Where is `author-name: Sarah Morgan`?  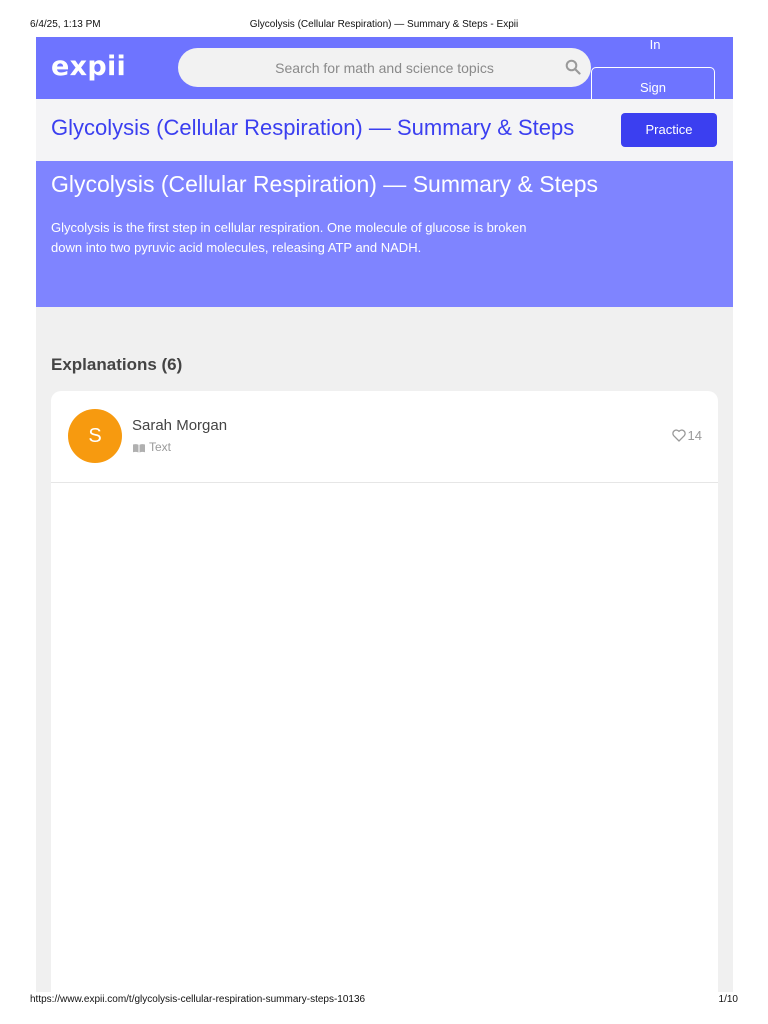 author-name: Sarah Morgan is located at coordinates (179, 425).